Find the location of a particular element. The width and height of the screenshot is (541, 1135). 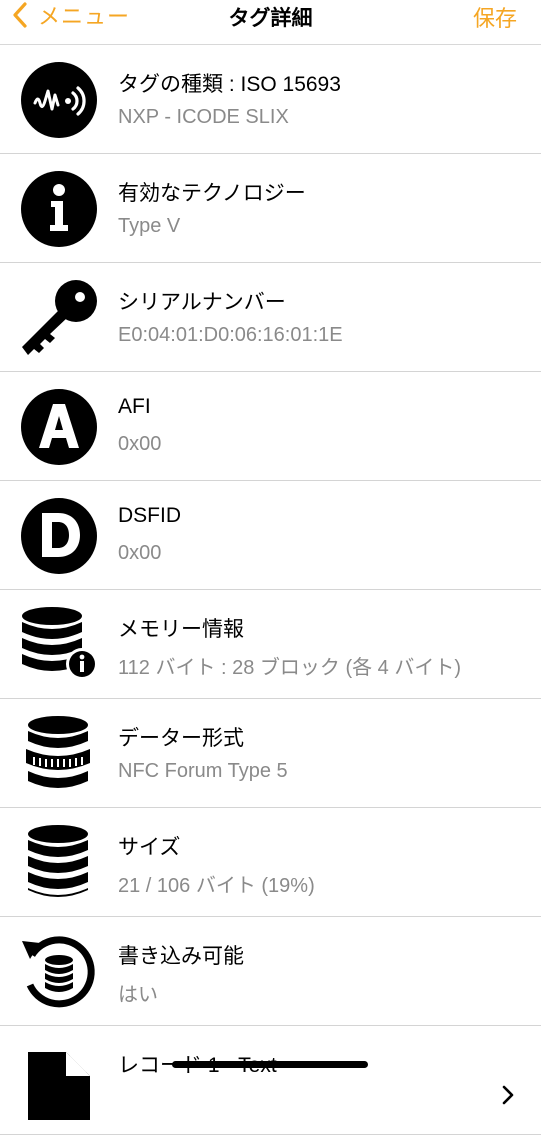

row-value: 21 / 106 バイト (19%) is located at coordinates (216, 886).